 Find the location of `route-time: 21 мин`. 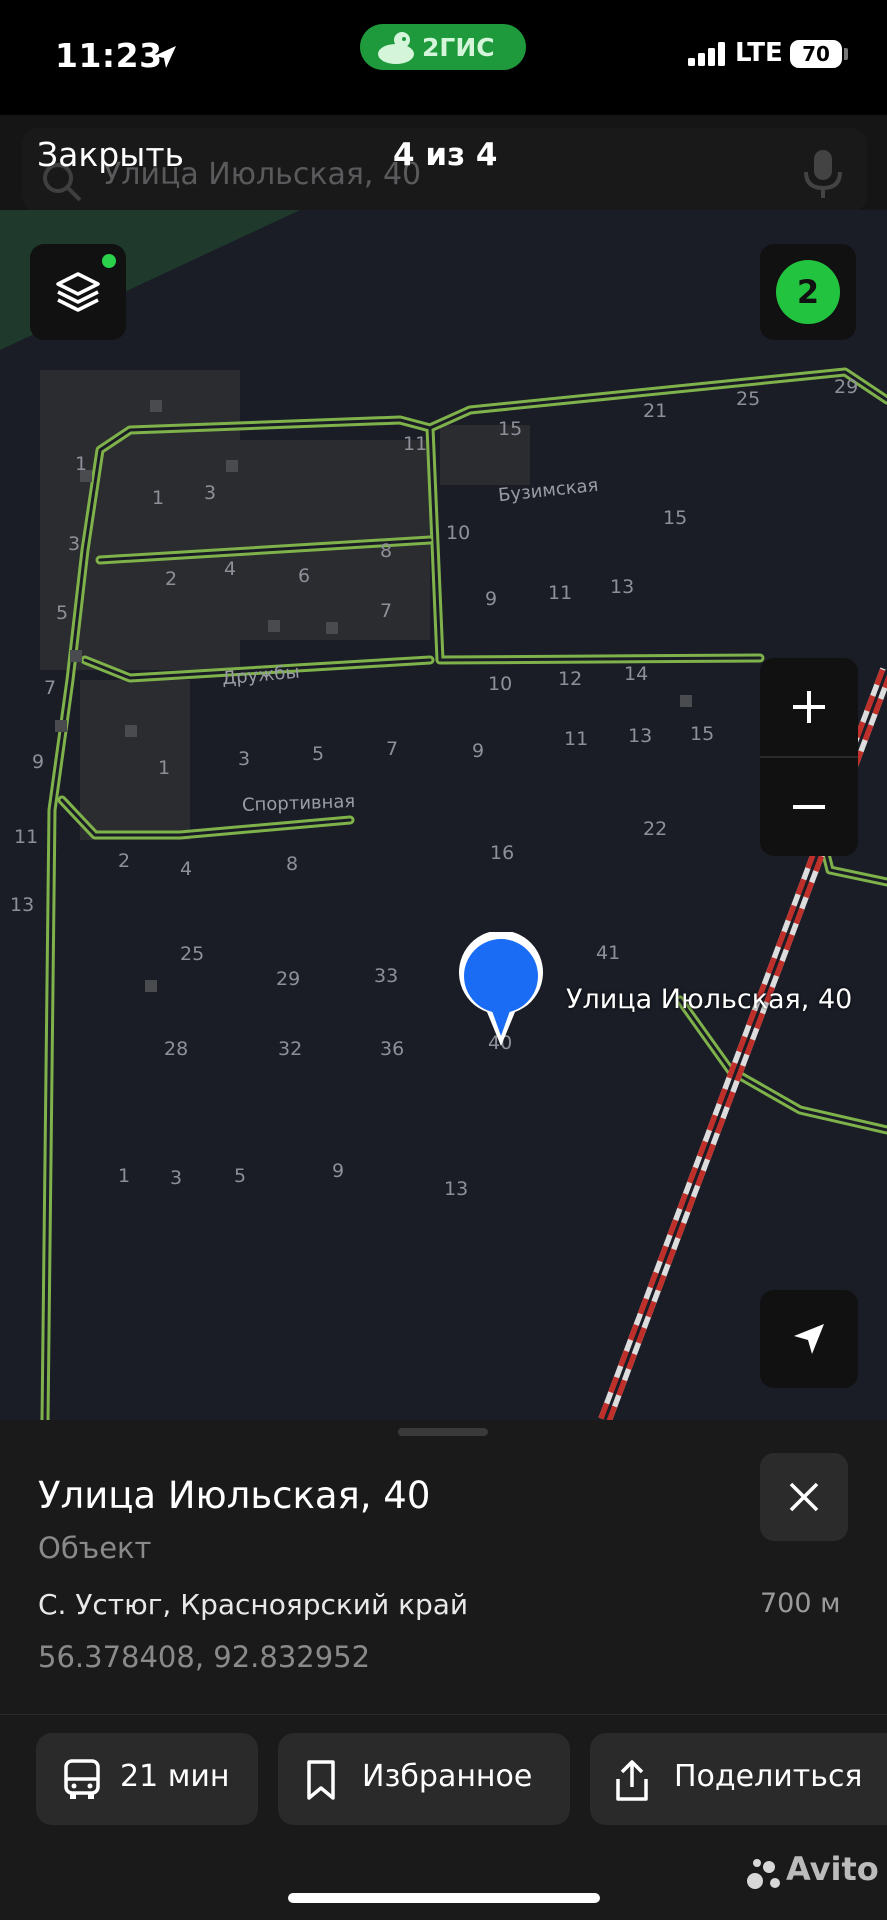

route-time: 21 мин is located at coordinates (175, 1776).